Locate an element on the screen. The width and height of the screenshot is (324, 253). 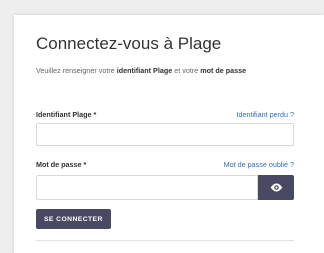
intro-password-bold: mot de passe is located at coordinates (223, 70).